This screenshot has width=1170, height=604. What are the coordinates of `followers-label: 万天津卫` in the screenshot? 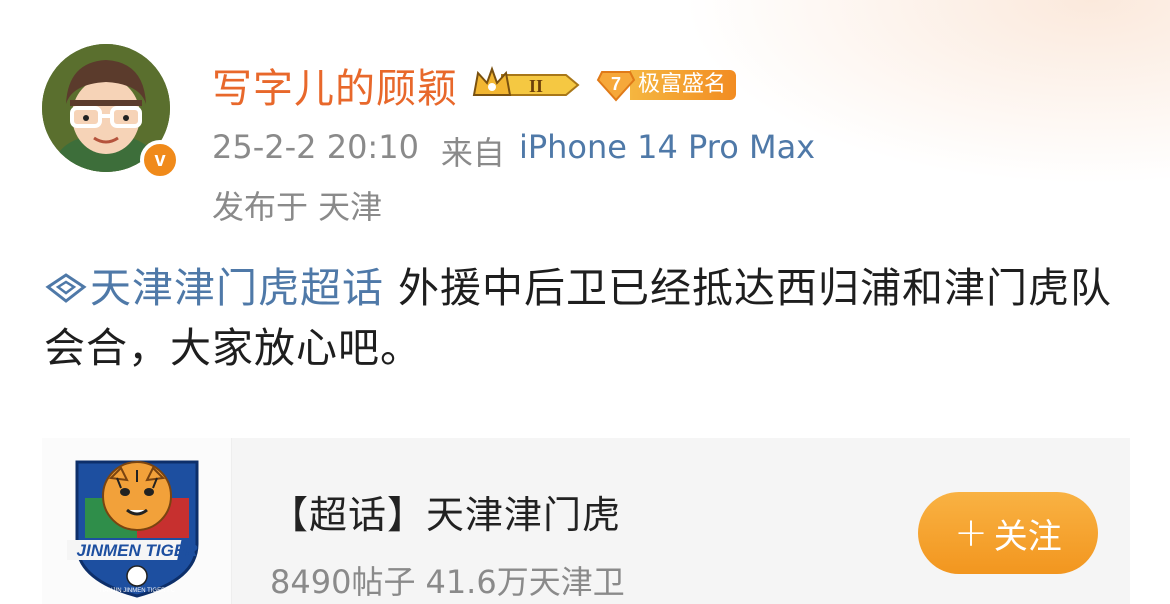 It's located at (560, 582).